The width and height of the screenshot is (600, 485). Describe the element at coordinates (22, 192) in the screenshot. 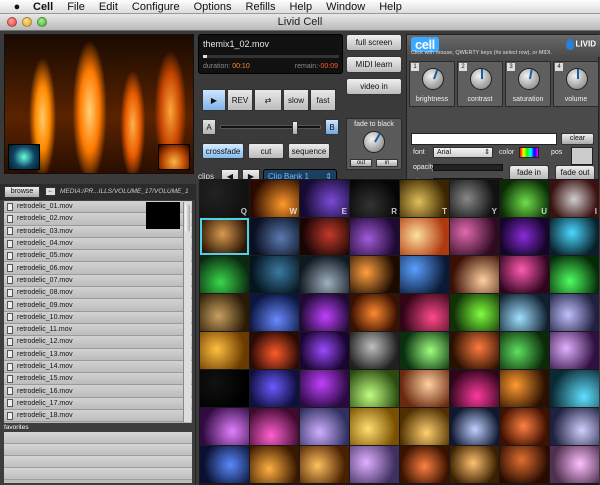

I see `browse-button: browse` at that location.